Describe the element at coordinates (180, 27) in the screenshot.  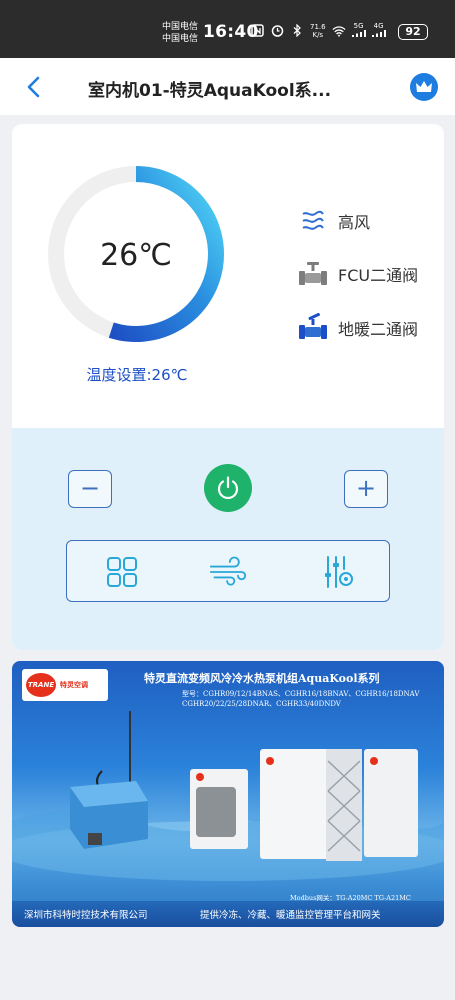
I see `carrier-1: 中国电信` at that location.